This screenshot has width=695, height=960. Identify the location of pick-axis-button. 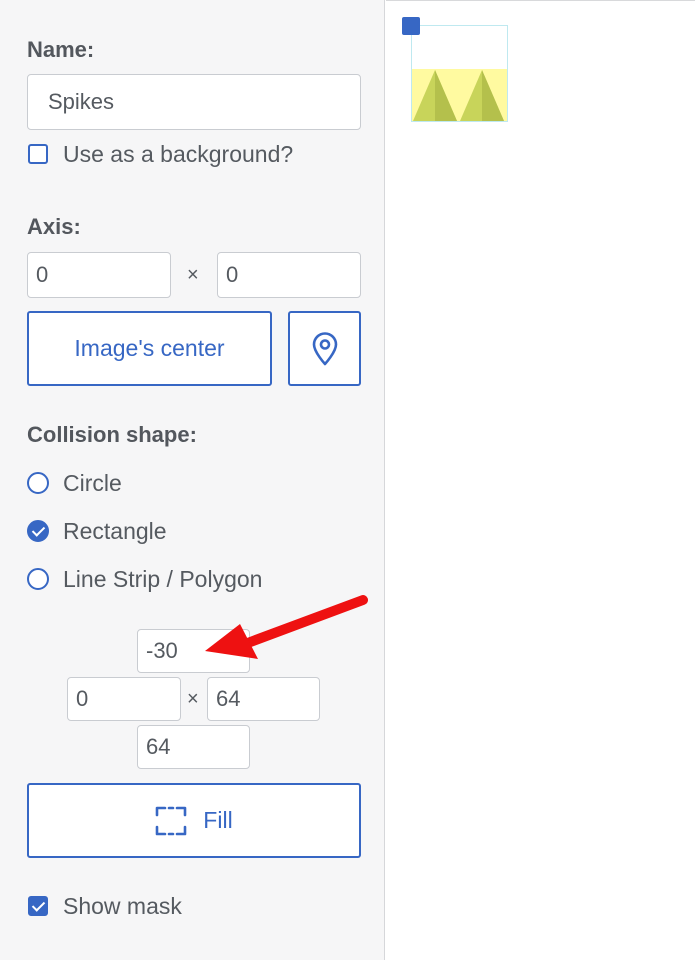
(324, 348).